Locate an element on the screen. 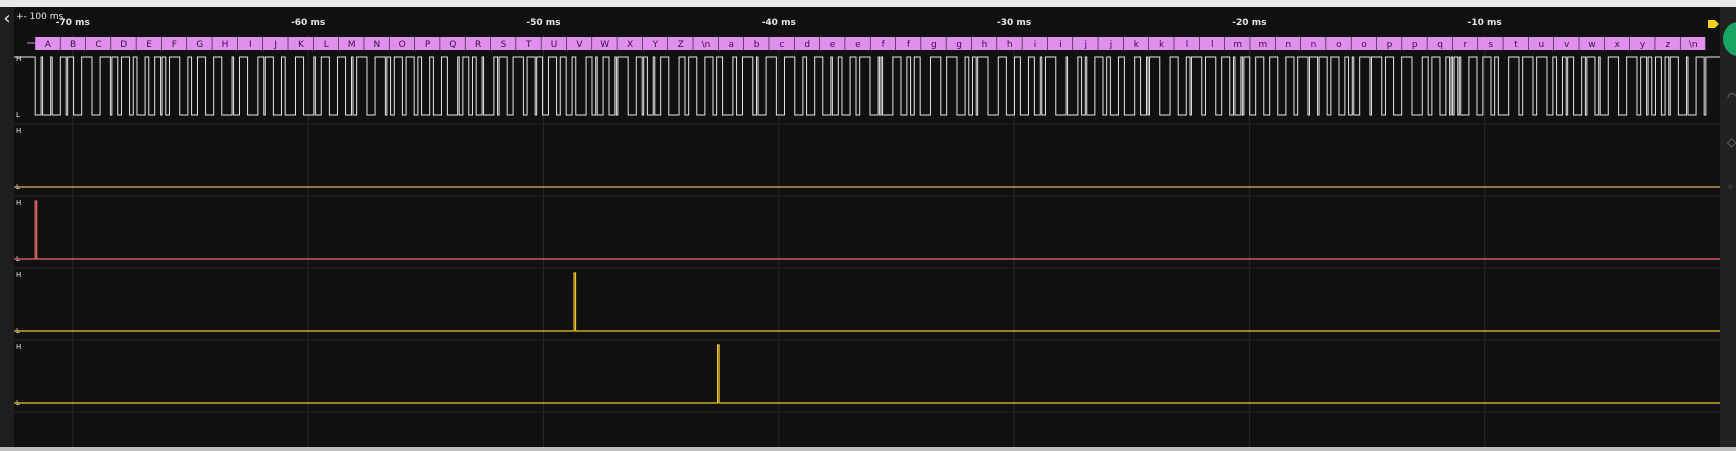 The width and height of the screenshot is (1736, 451). chevron-left-icon: ‹ is located at coordinates (7, 18).